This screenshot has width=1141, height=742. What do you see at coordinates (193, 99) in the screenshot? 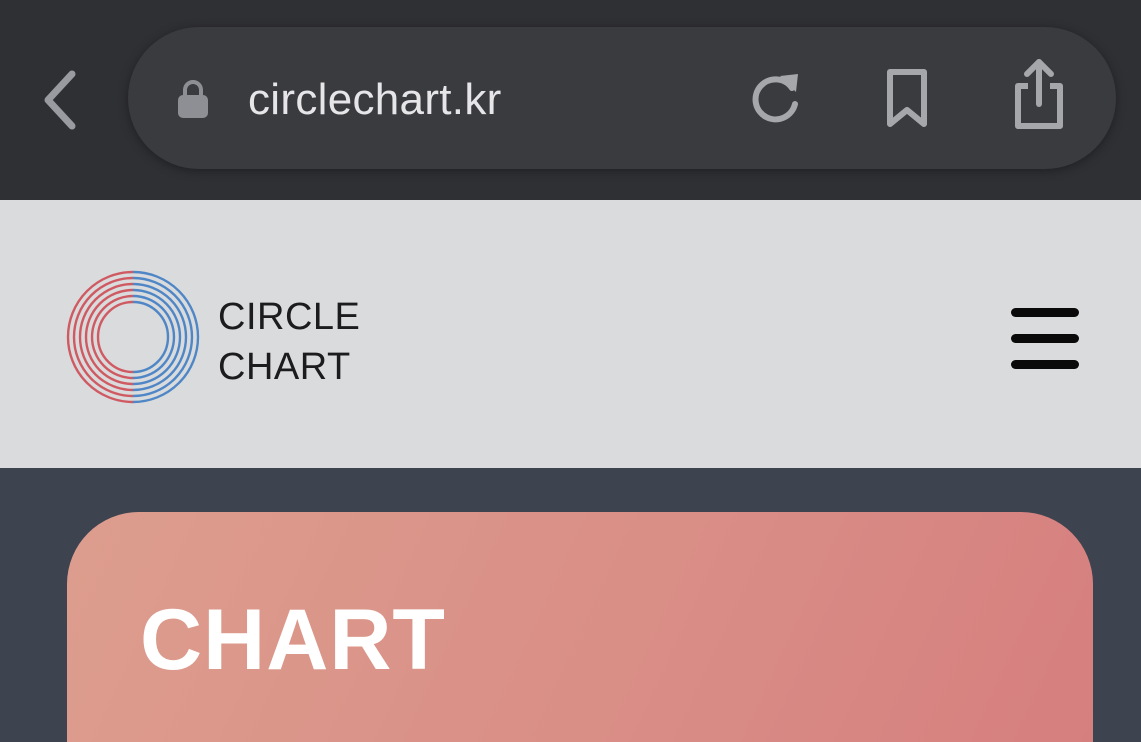
I see `lock-icon` at bounding box center [193, 99].